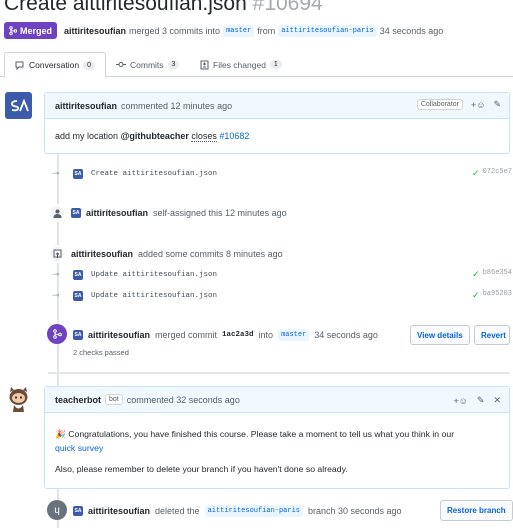 Image resolution: width=513 pixels, height=528 pixels. Describe the element at coordinates (411, 31) in the screenshot. I see `merge-time: 34 seconds ago` at that location.